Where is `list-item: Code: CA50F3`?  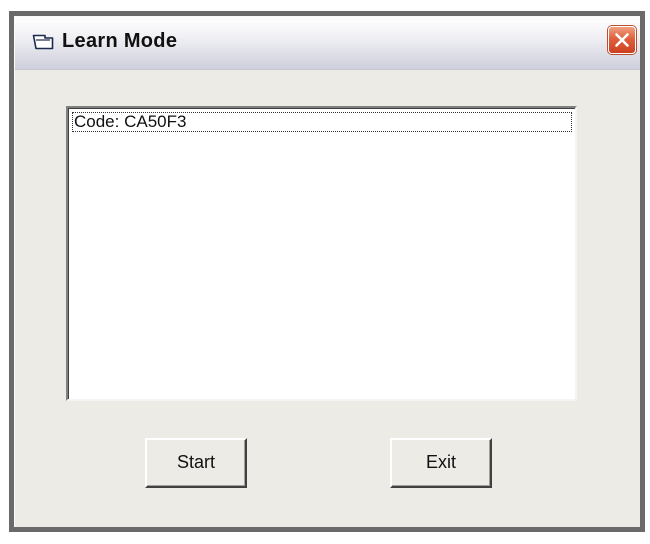
list-item: Code: CA50F3 is located at coordinates (322, 122).